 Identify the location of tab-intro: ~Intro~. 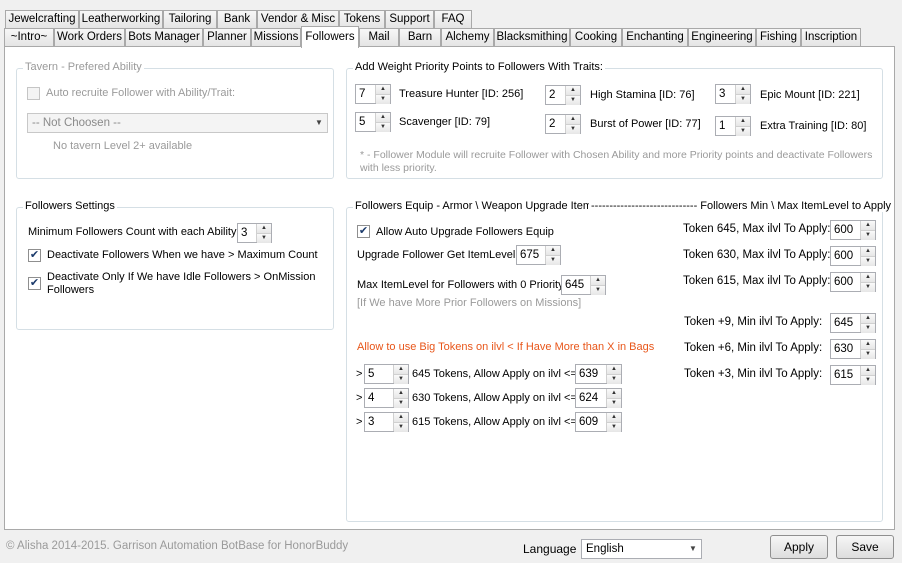
(29, 37).